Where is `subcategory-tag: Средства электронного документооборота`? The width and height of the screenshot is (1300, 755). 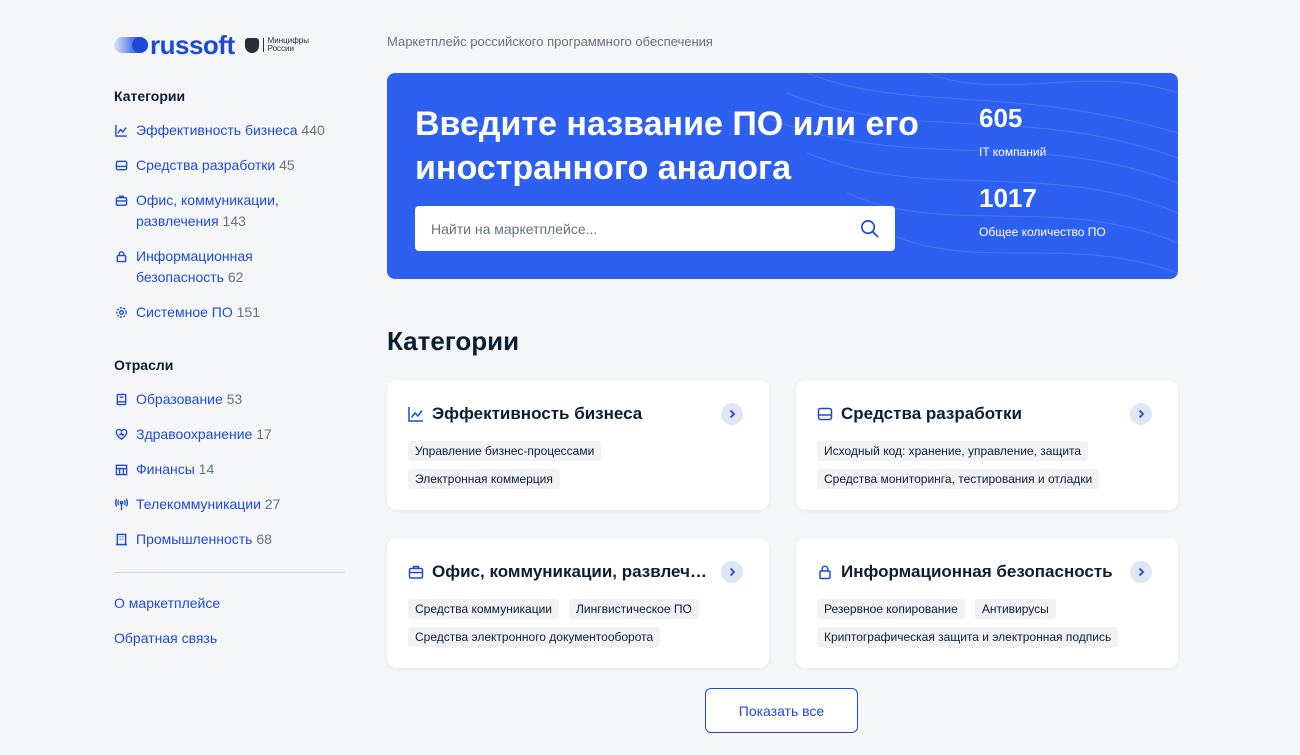
subcategory-tag: Средства электронного документооборота is located at coordinates (534, 637).